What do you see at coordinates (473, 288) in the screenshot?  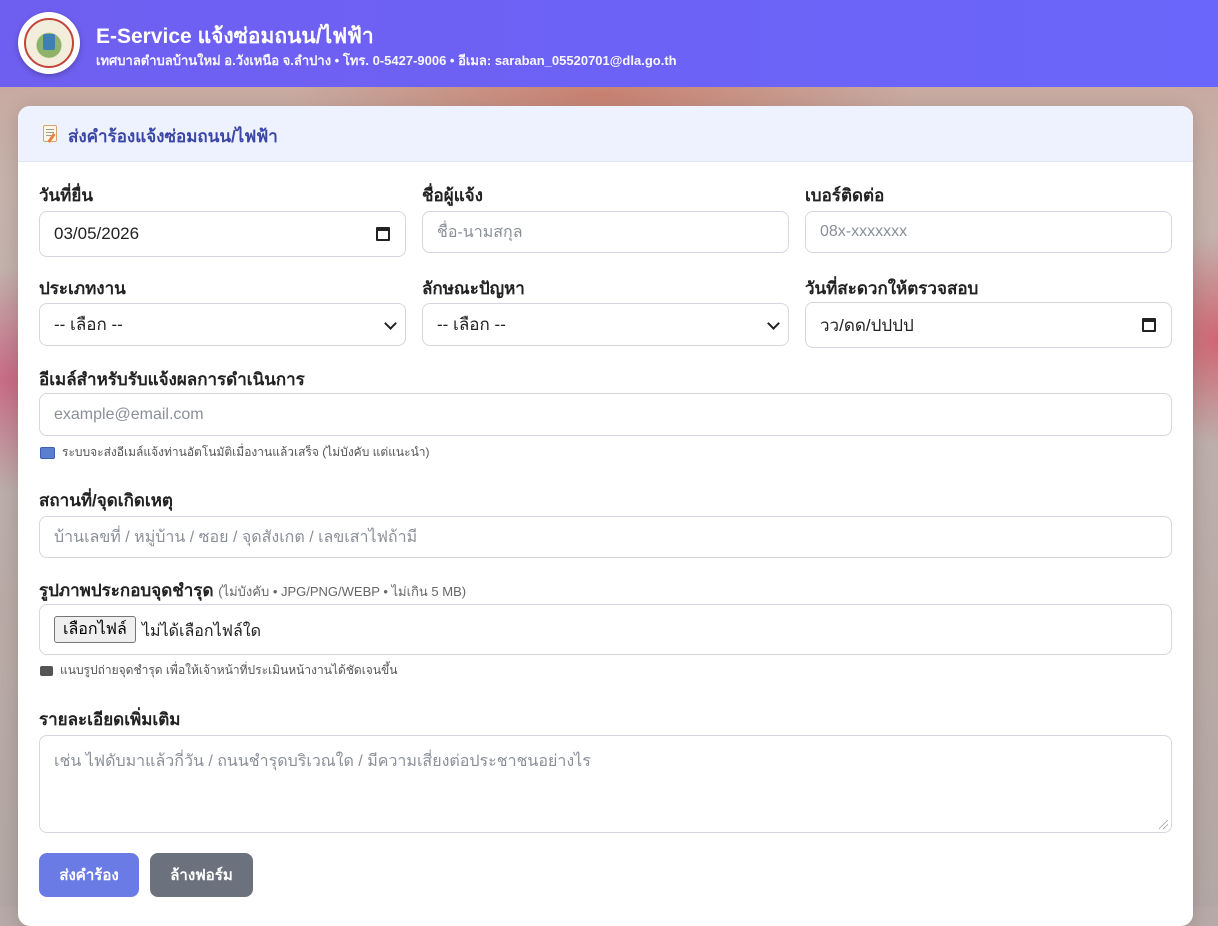 I see `issue-label: ลักษณะปัญหา` at bounding box center [473, 288].